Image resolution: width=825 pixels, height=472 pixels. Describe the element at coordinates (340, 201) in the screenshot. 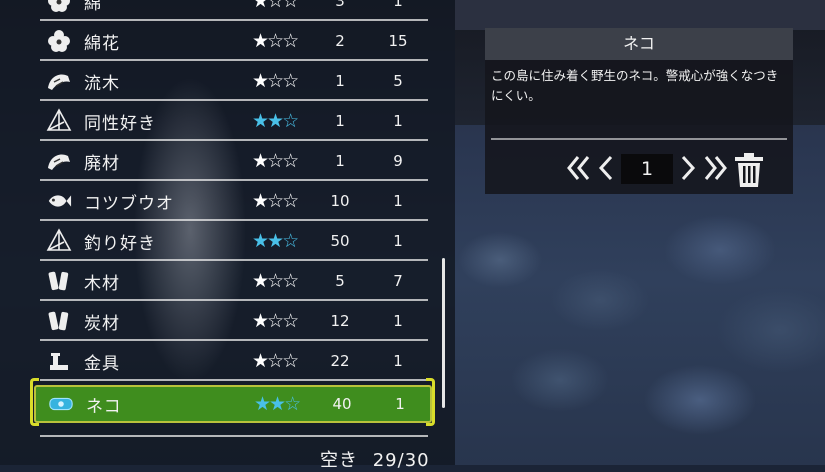

I see `item-quantity: 10` at that location.